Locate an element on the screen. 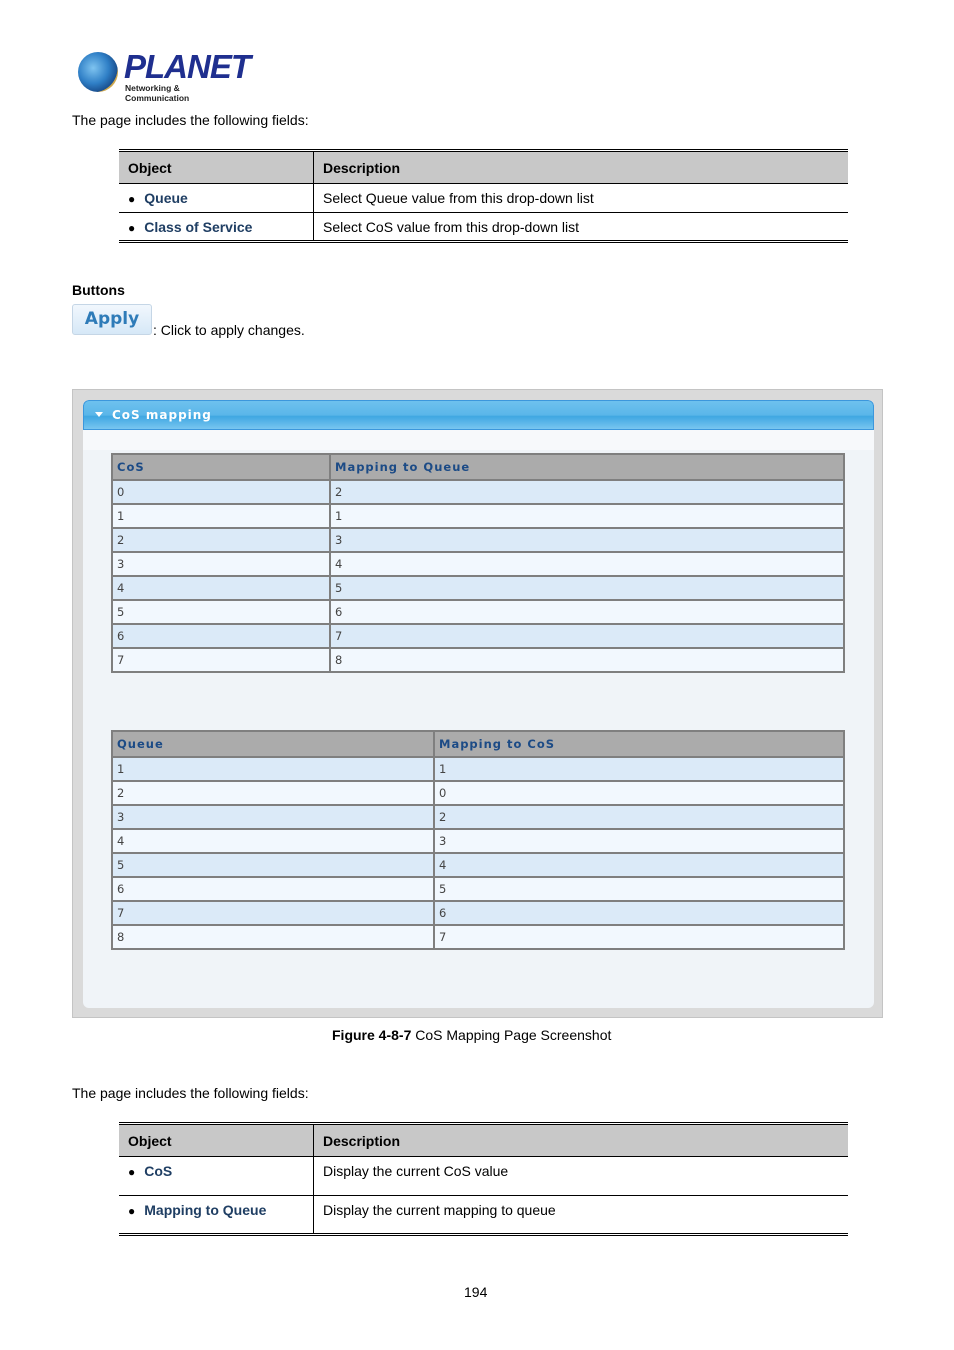 This screenshot has height=1350, width=954. panel-title: CoS mapping is located at coordinates (162, 415).